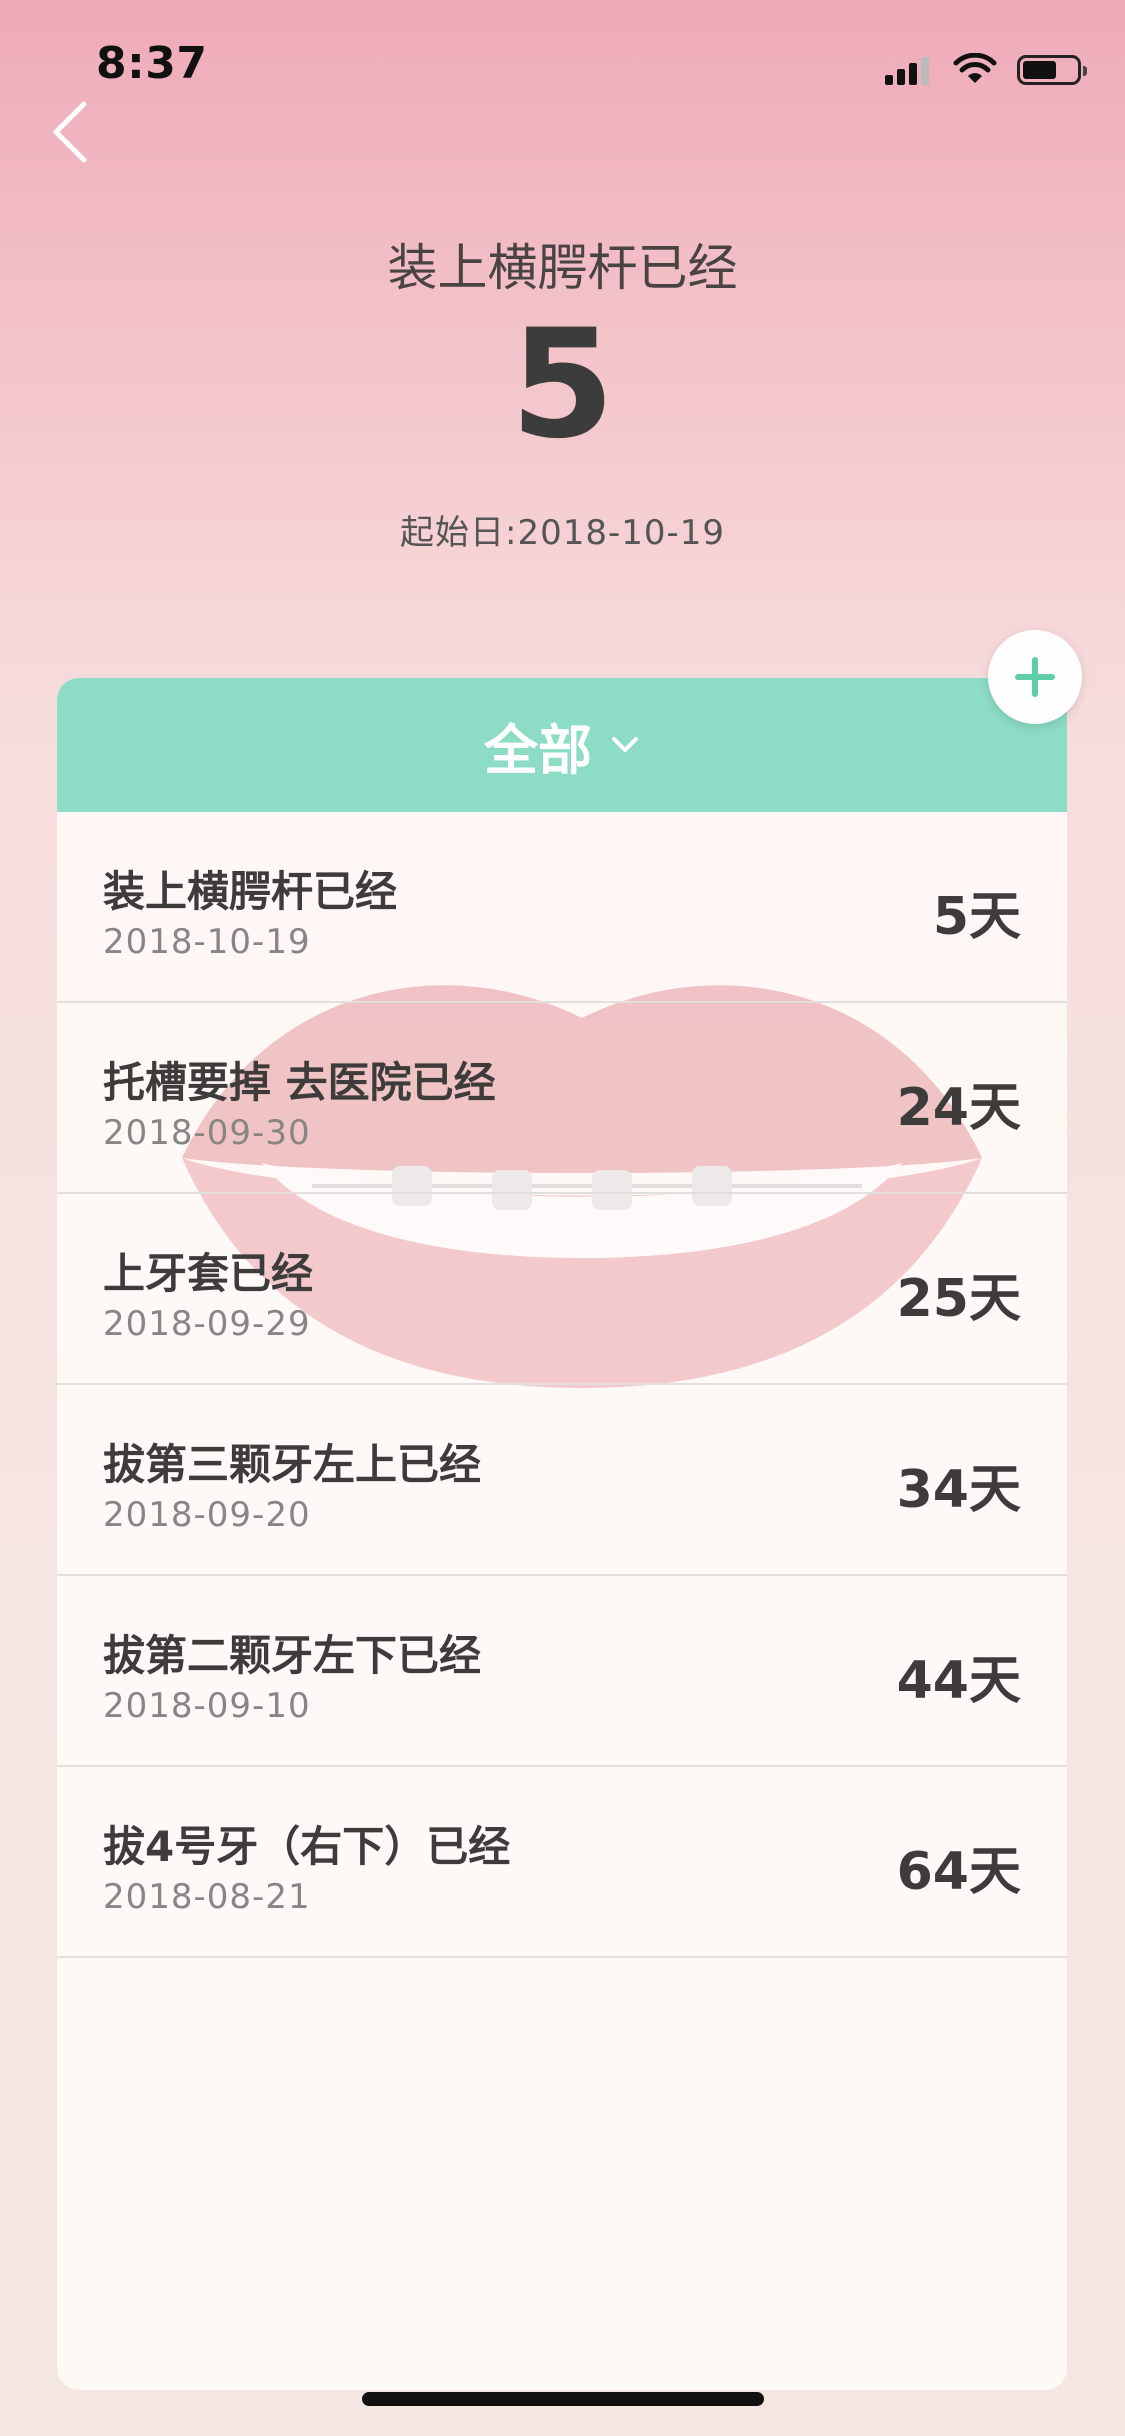 The height and width of the screenshot is (2436, 1125). I want to click on list-item: 拔4号牙（右下）已经 2018-08-21 64天, so click(562, 1862).